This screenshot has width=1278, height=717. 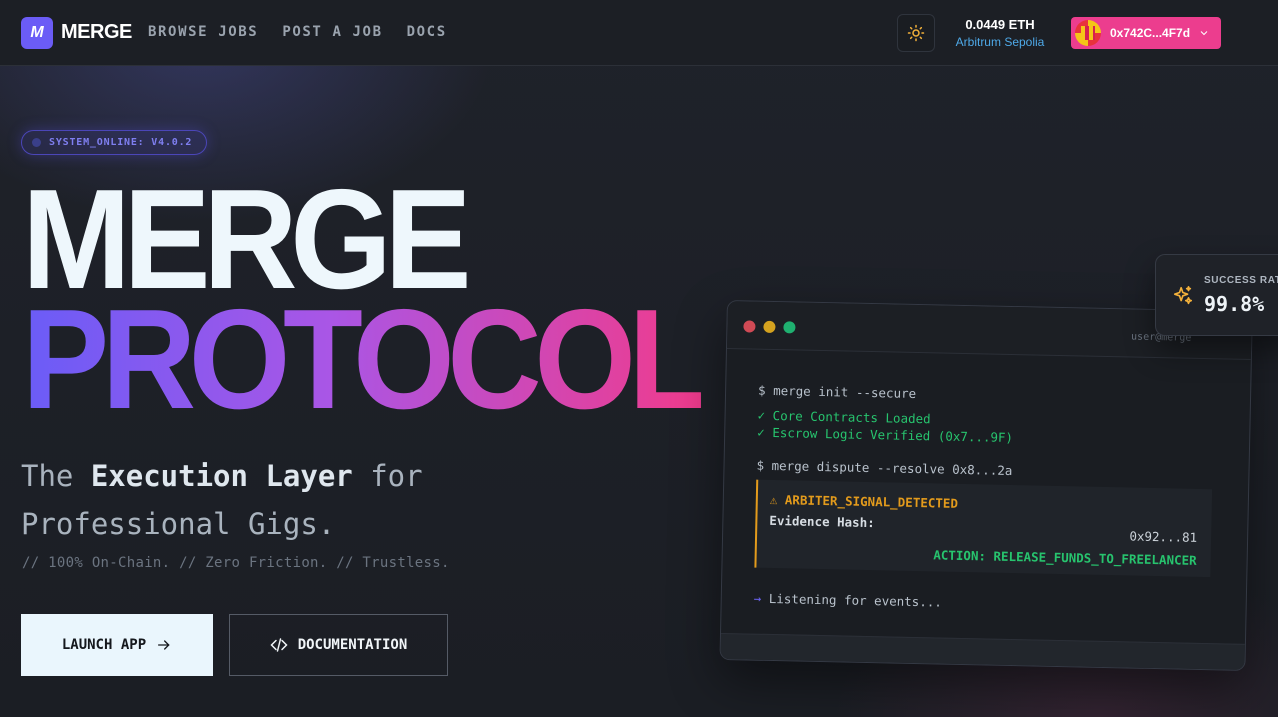 I want to click on arrow-right-icon, so click(x=164, y=645).